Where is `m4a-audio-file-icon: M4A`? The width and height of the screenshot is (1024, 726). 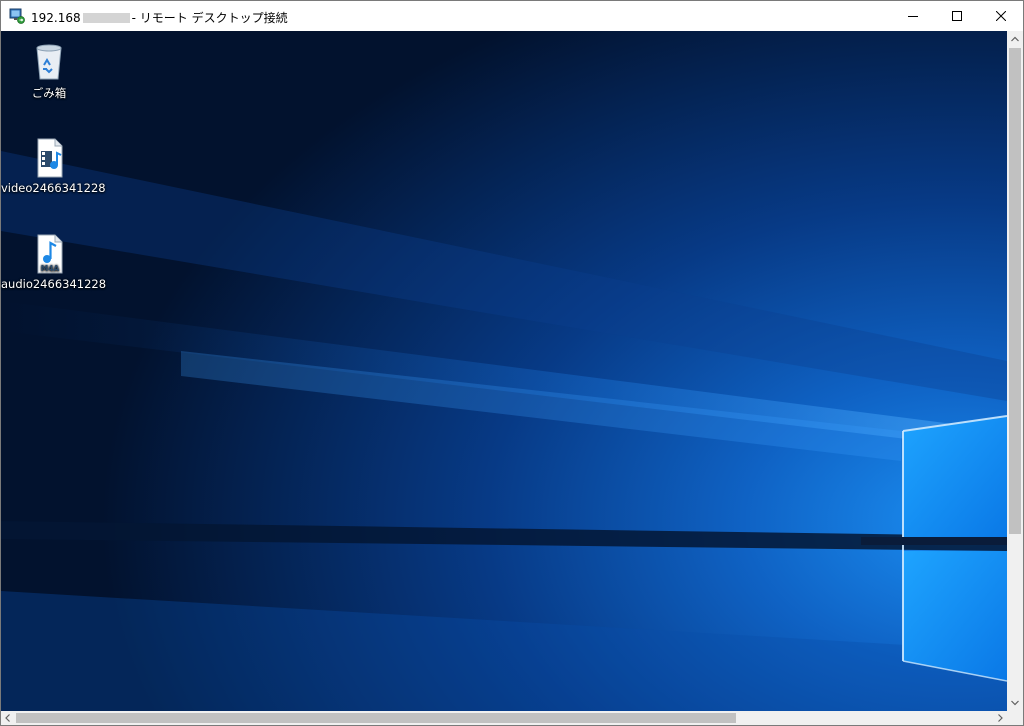
m4a-audio-file-icon: M4A is located at coordinates (50, 254).